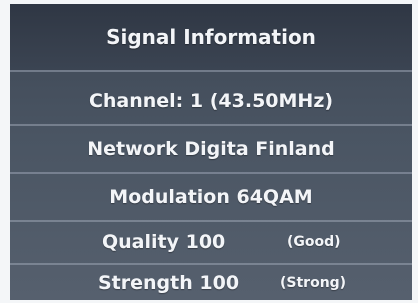 This screenshot has height=303, width=418. I want to click on strength-row: Strength 100 (Strong), so click(211, 283).